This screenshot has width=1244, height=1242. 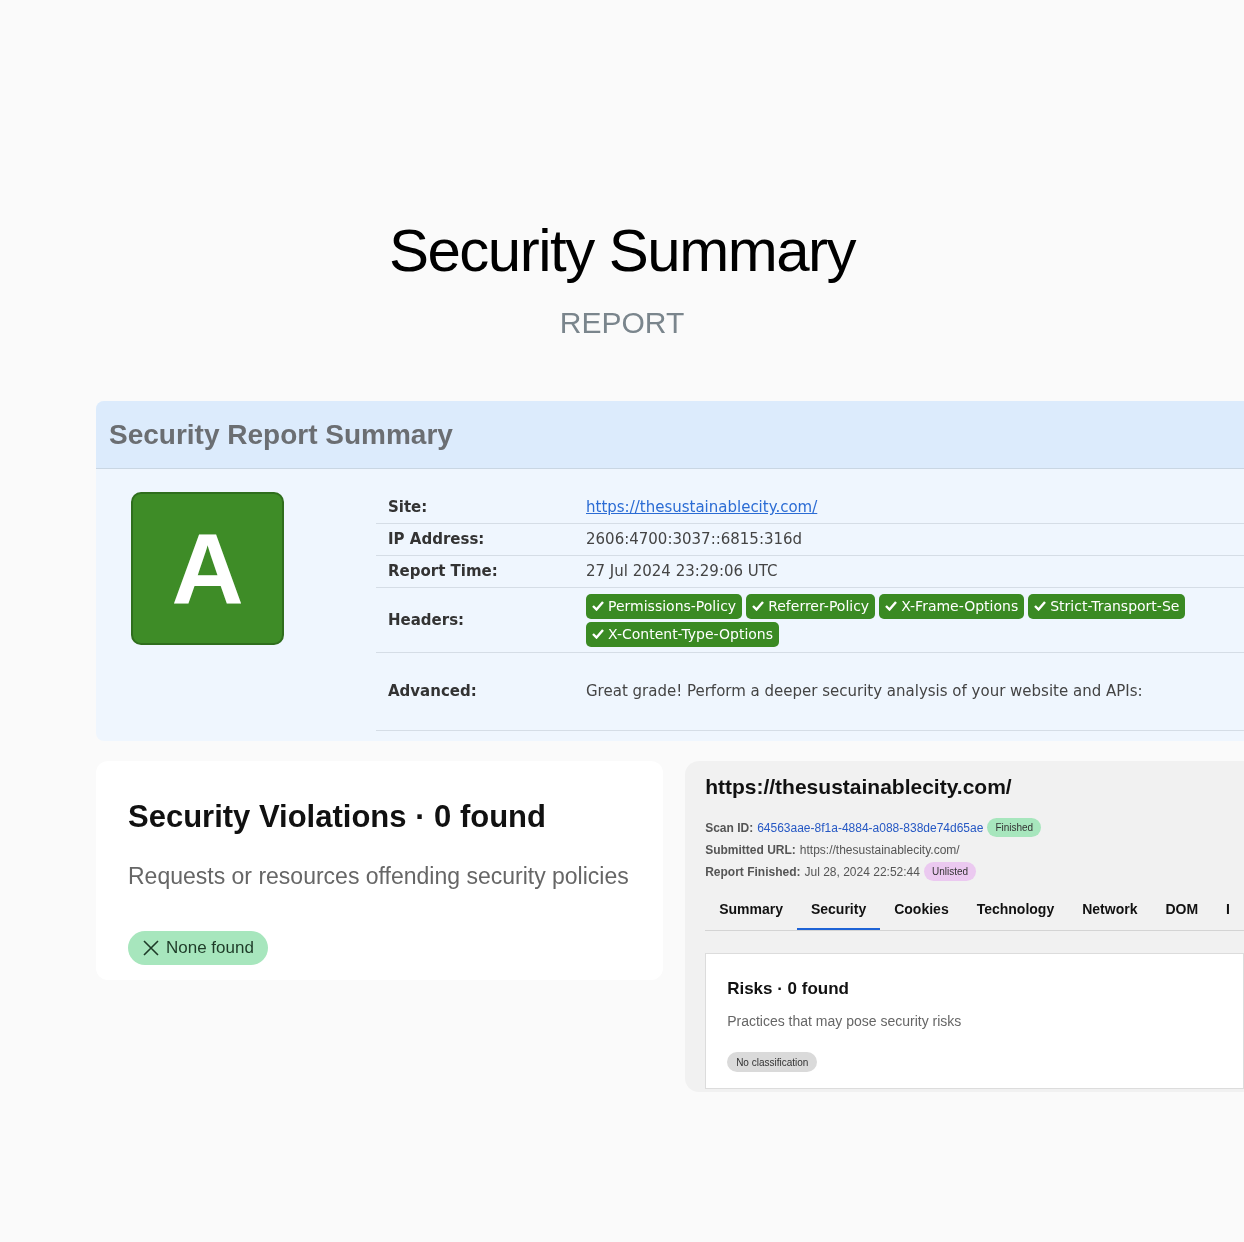 I want to click on row-label: Headers:, so click(x=426, y=620).